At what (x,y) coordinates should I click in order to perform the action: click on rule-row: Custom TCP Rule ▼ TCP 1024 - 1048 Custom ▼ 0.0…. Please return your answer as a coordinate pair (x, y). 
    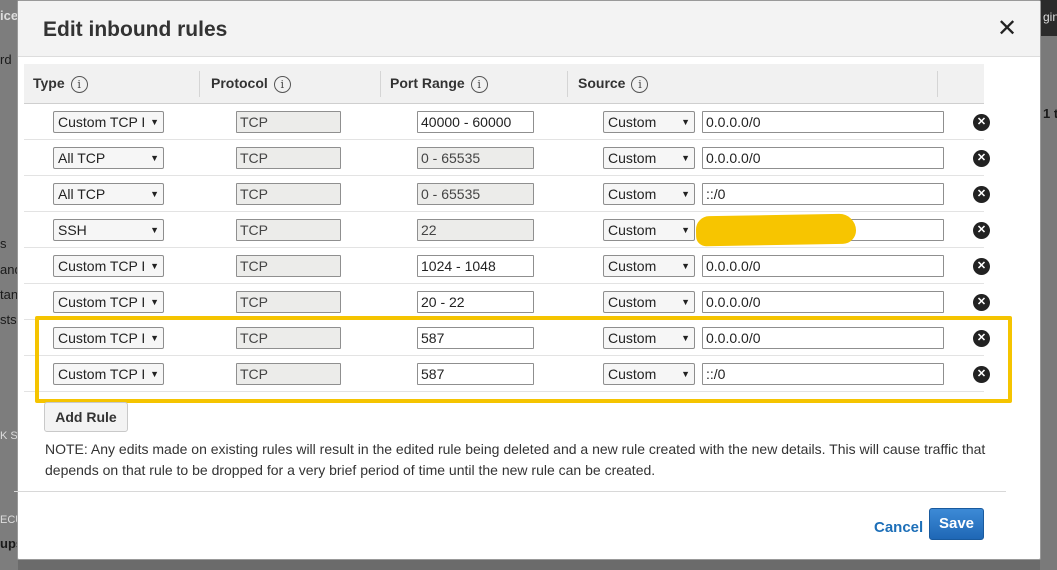
    Looking at the image, I should click on (507, 266).